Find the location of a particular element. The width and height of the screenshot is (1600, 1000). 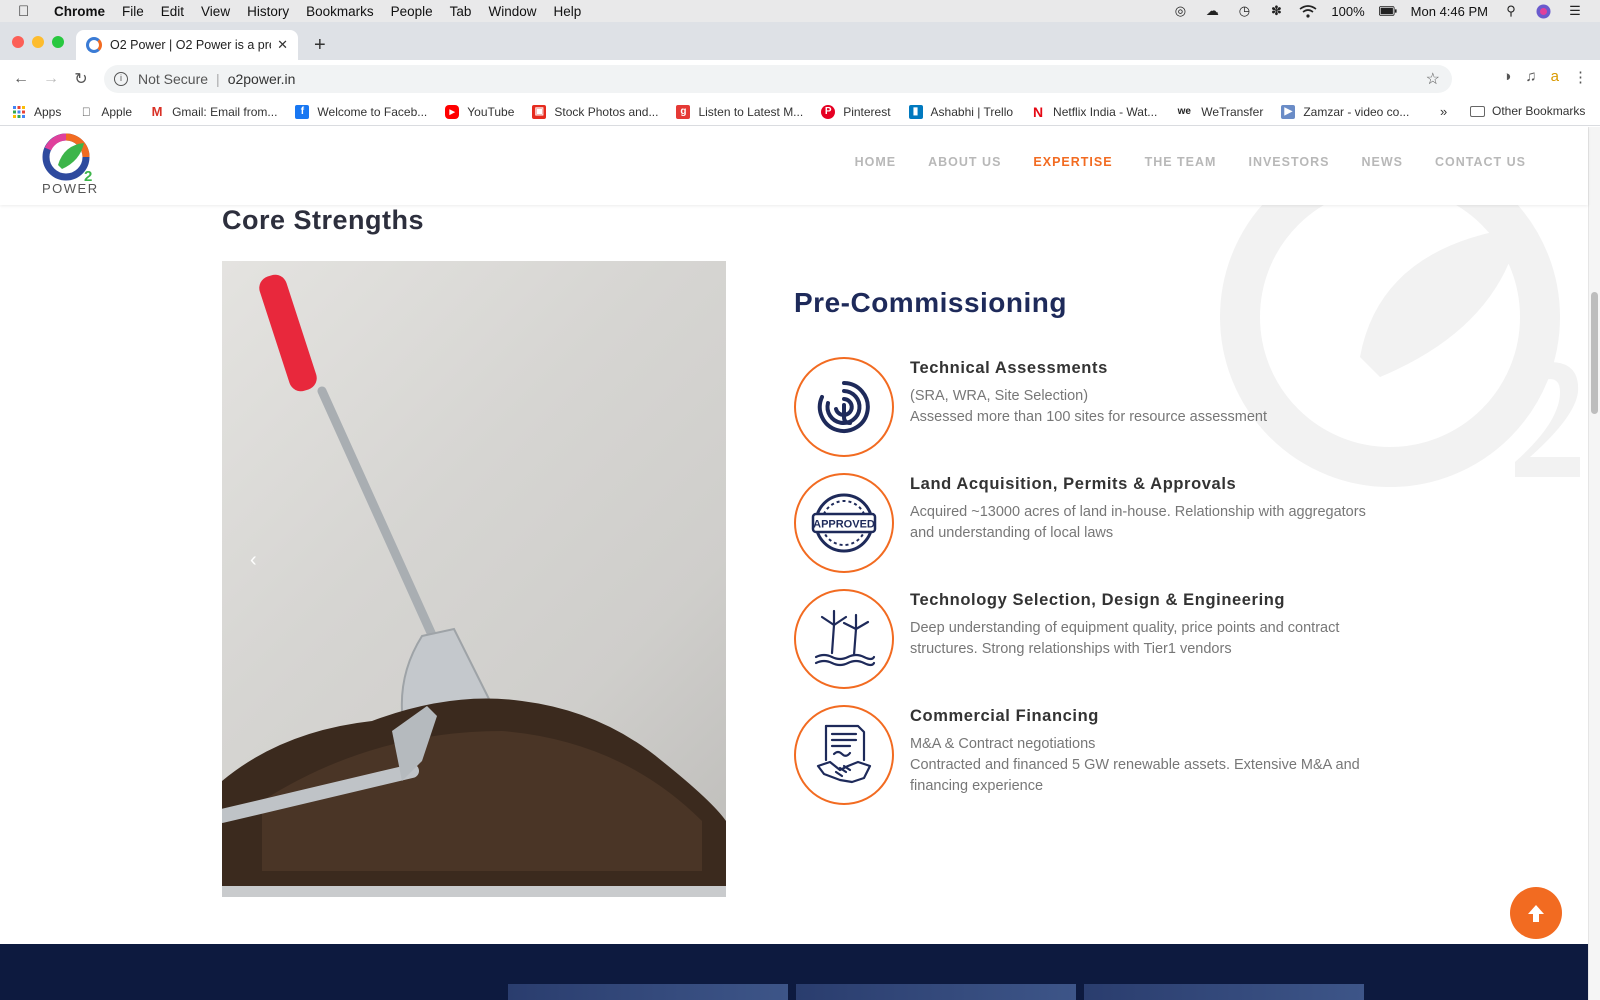

bookmark-label: YouTube is located at coordinates (491, 111).